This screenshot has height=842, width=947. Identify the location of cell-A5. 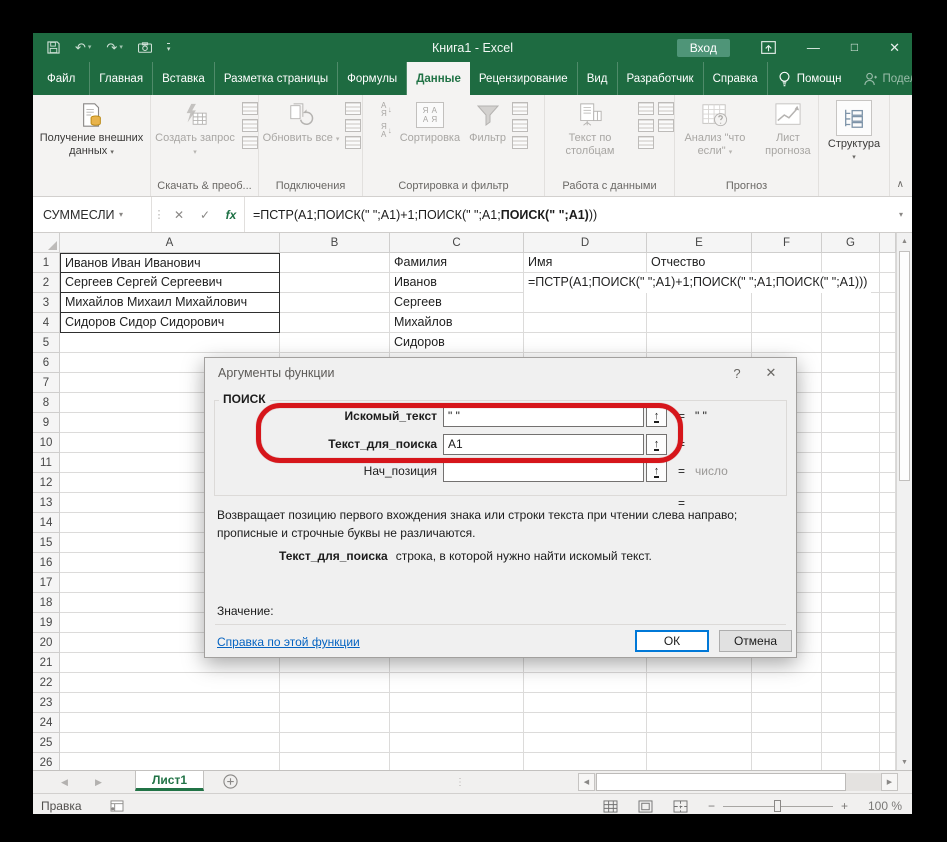
(170, 343).